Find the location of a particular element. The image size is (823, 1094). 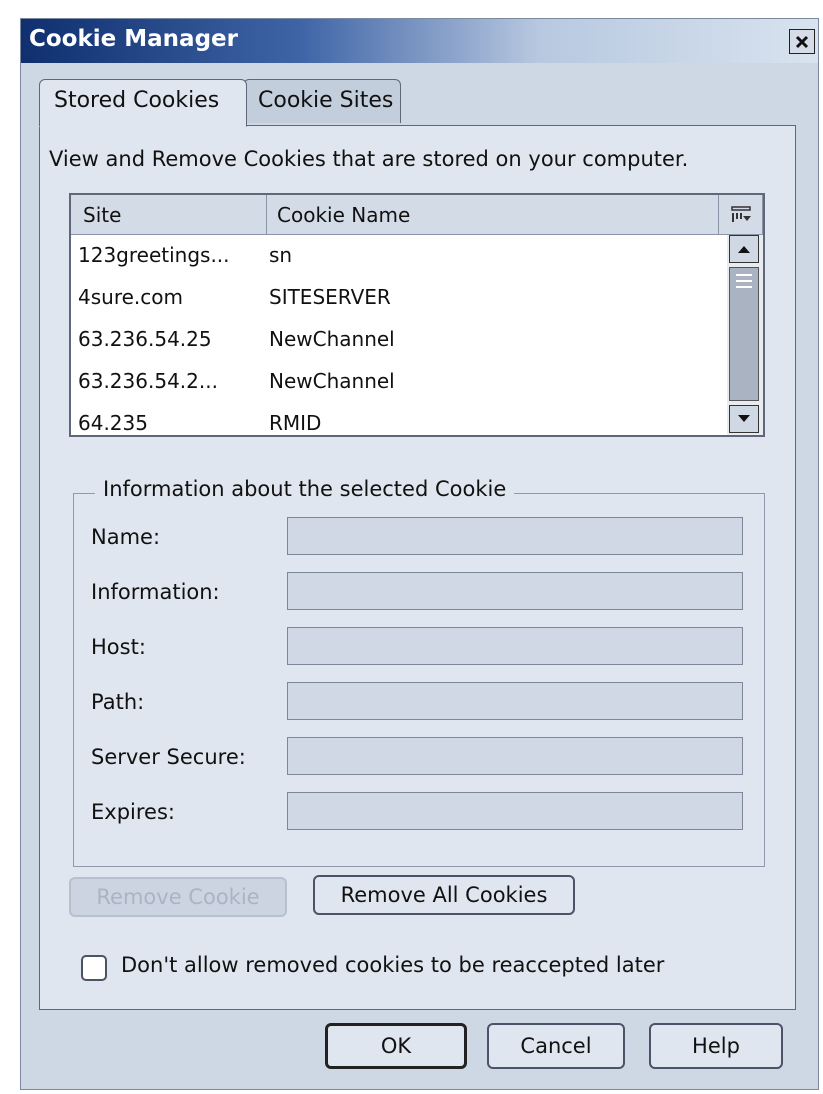

table-row: 64.235 RMID is located at coordinates (395, 419).